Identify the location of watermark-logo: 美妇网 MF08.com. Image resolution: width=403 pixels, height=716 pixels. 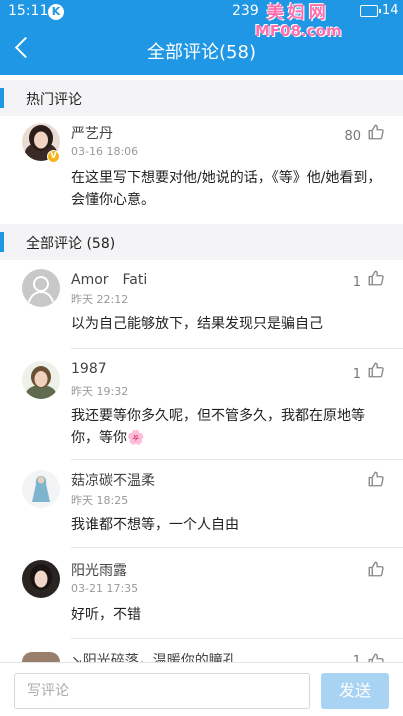
(298, 21).